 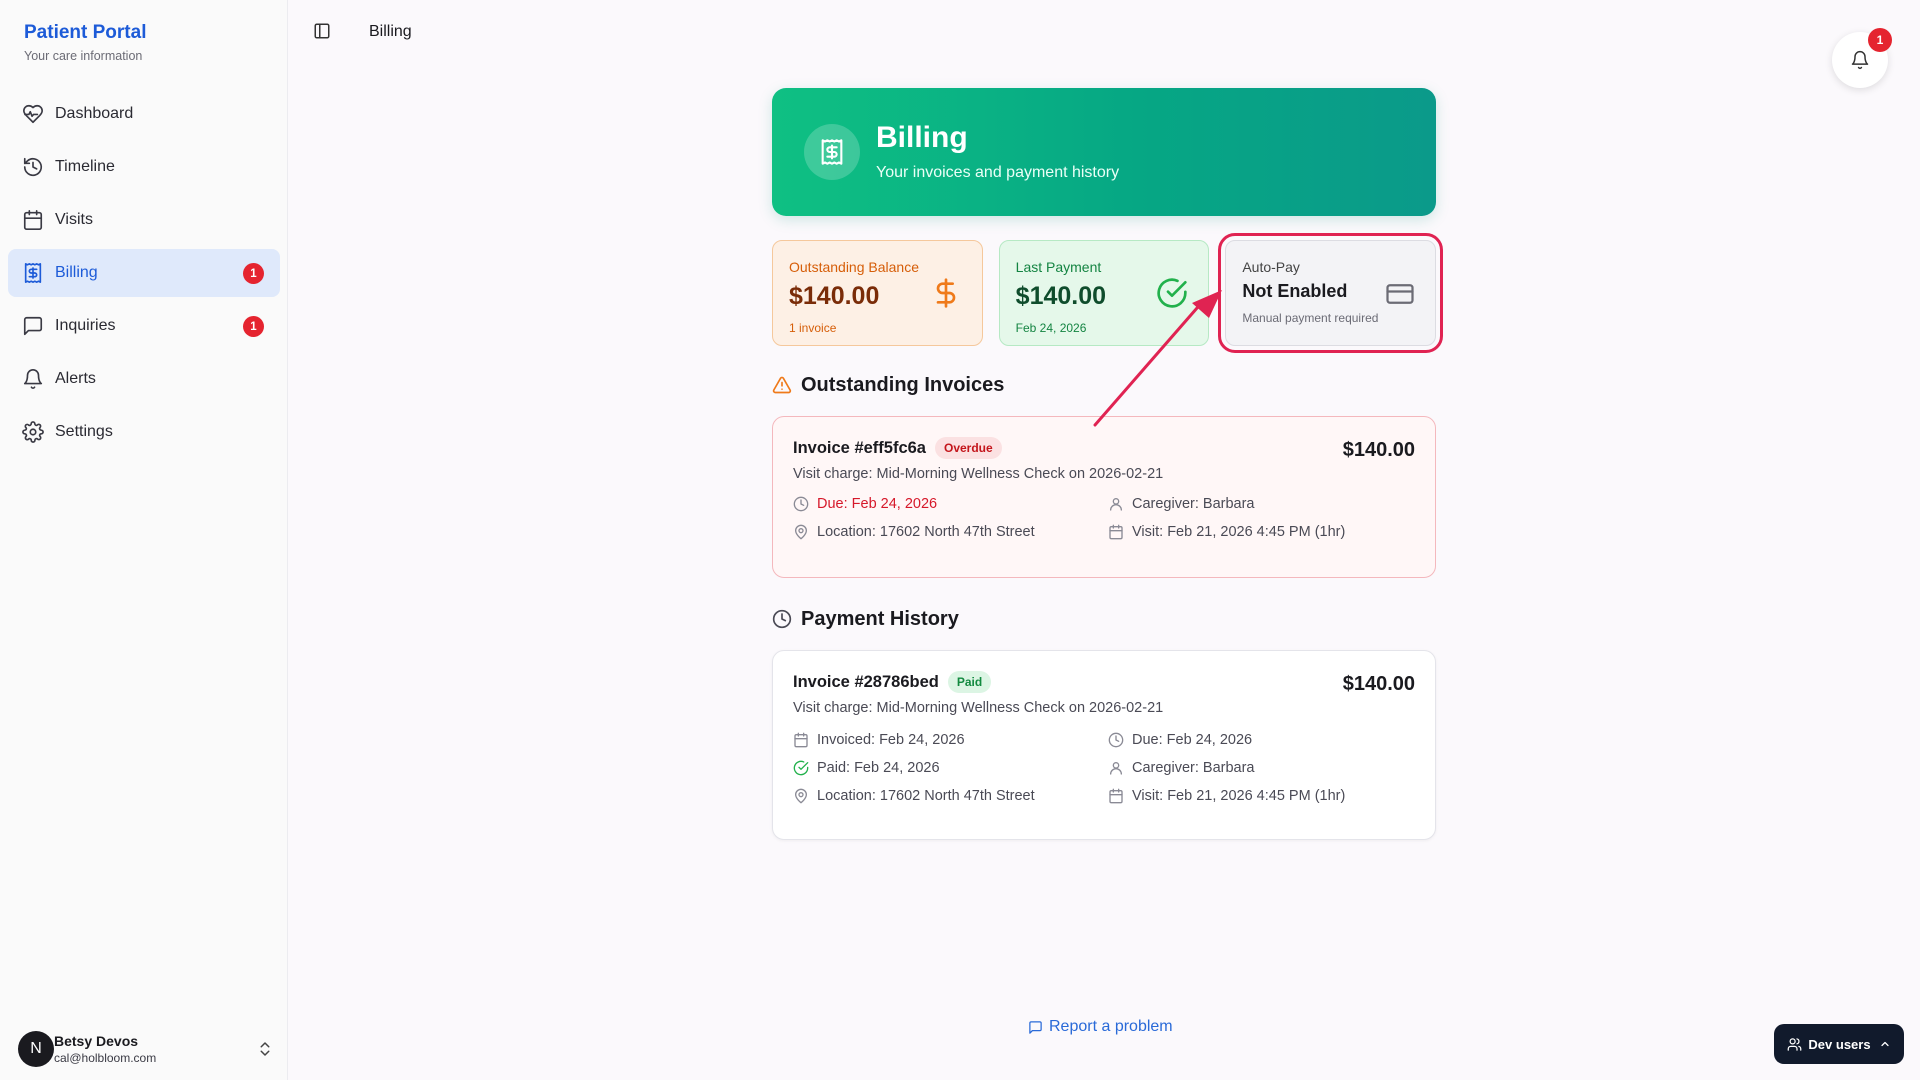 I want to click on user-menu: N Betsy Devos cal@holbloom.com, so click(x=146, y=1049).